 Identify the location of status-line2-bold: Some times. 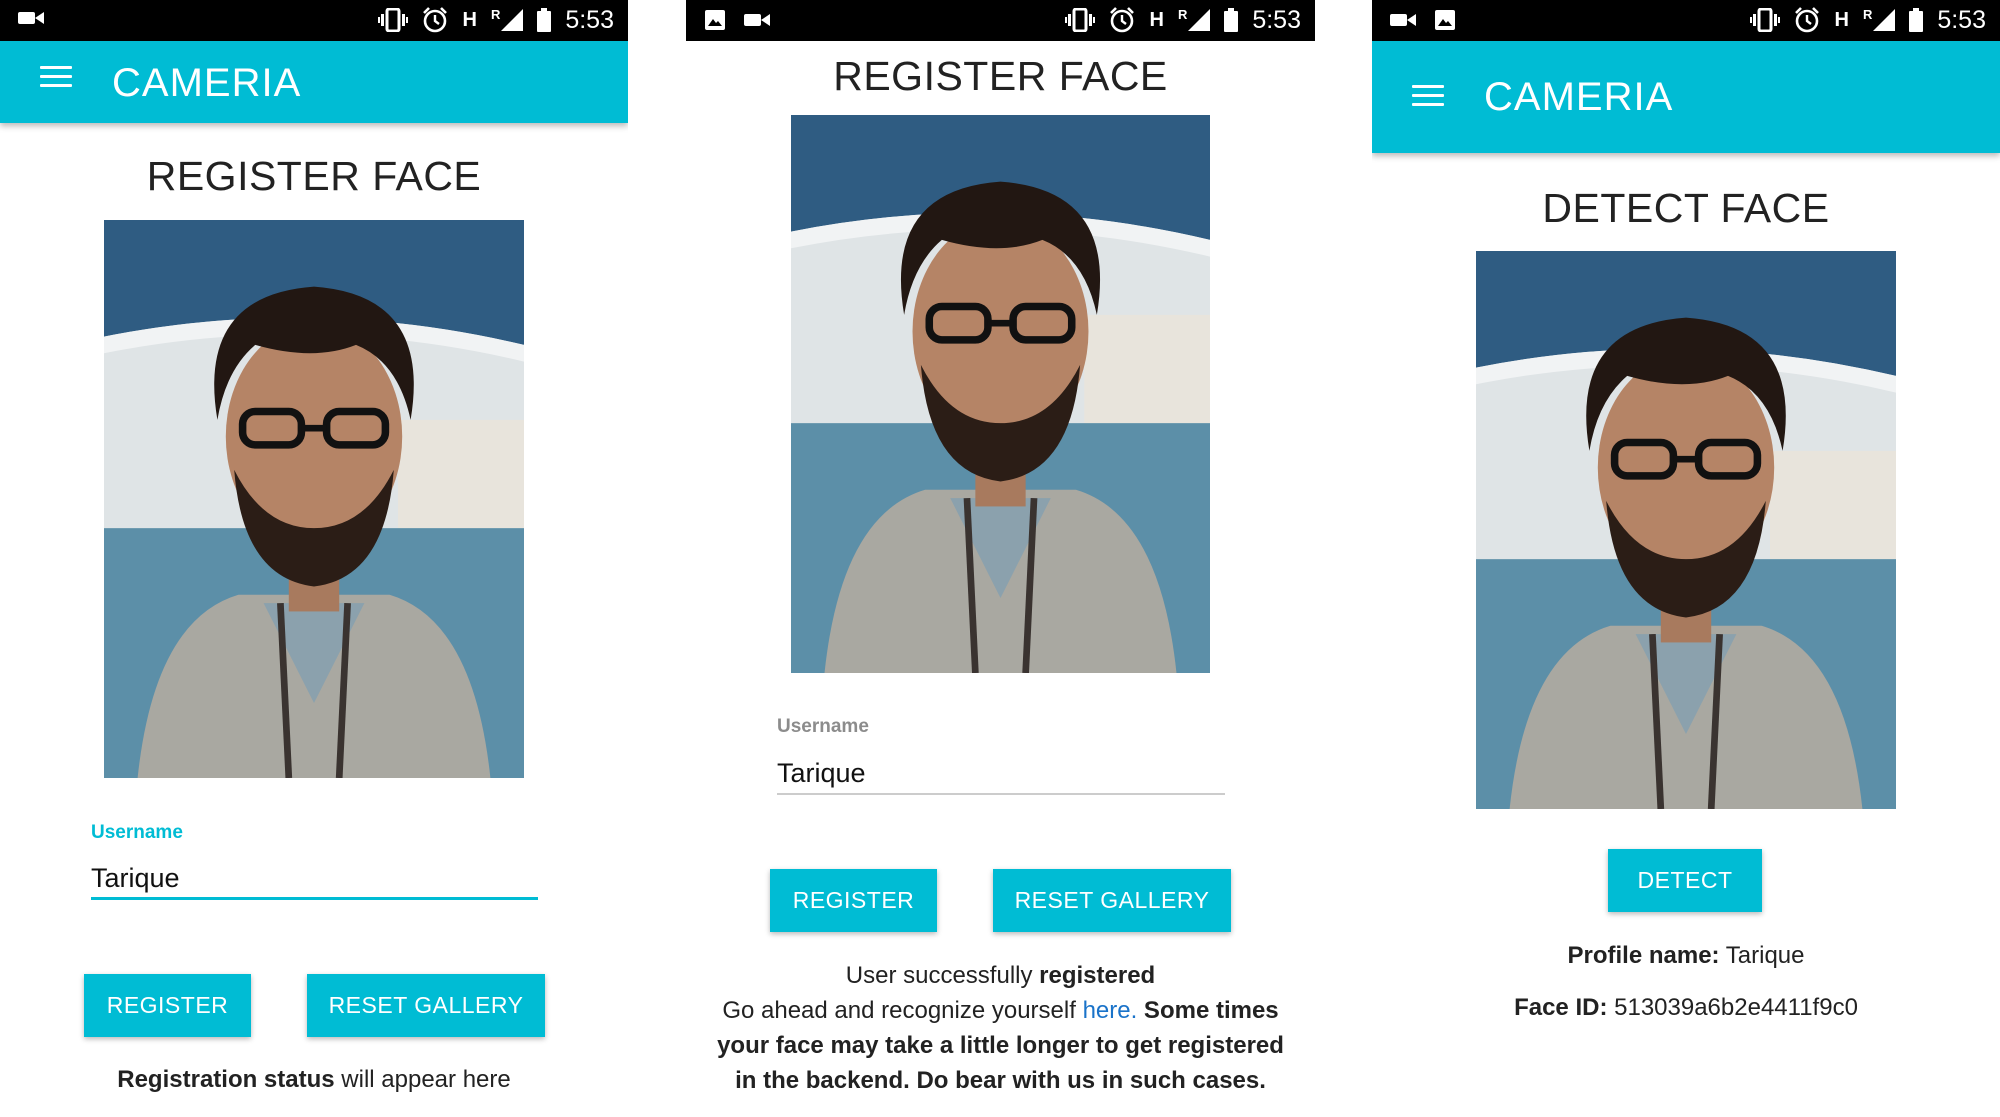
(1208, 1010).